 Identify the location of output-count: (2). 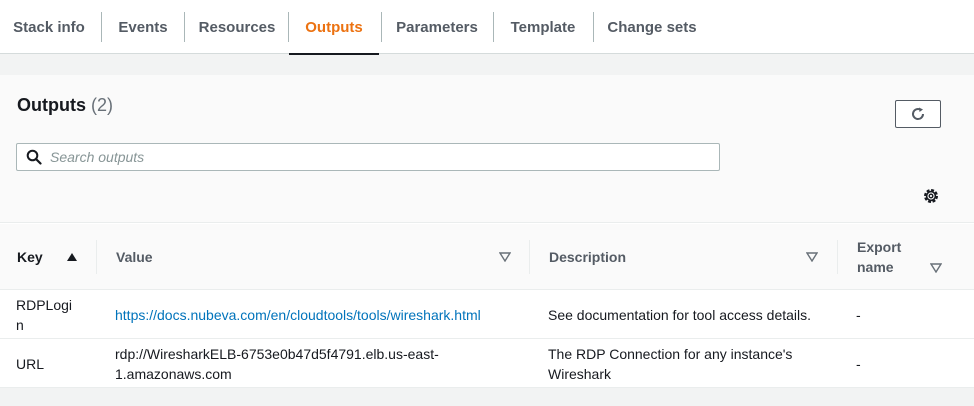
(102, 105).